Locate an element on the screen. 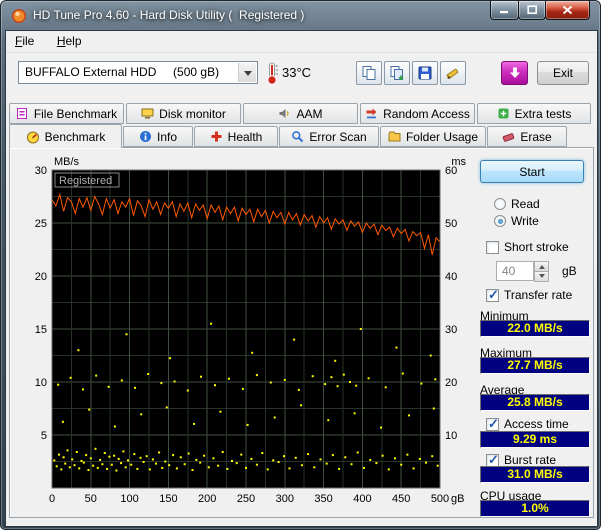 The height and width of the screenshot is (530, 601). tab-label: Health is located at coordinates (245, 136).